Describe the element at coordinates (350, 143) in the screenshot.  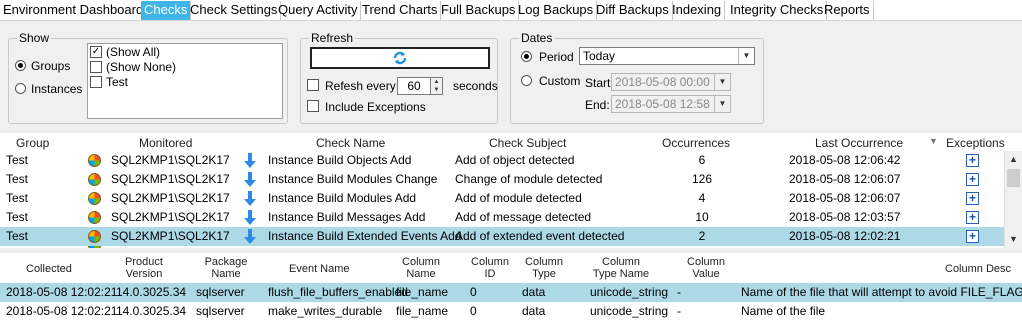
I see `col-check-name: Check Name` at that location.